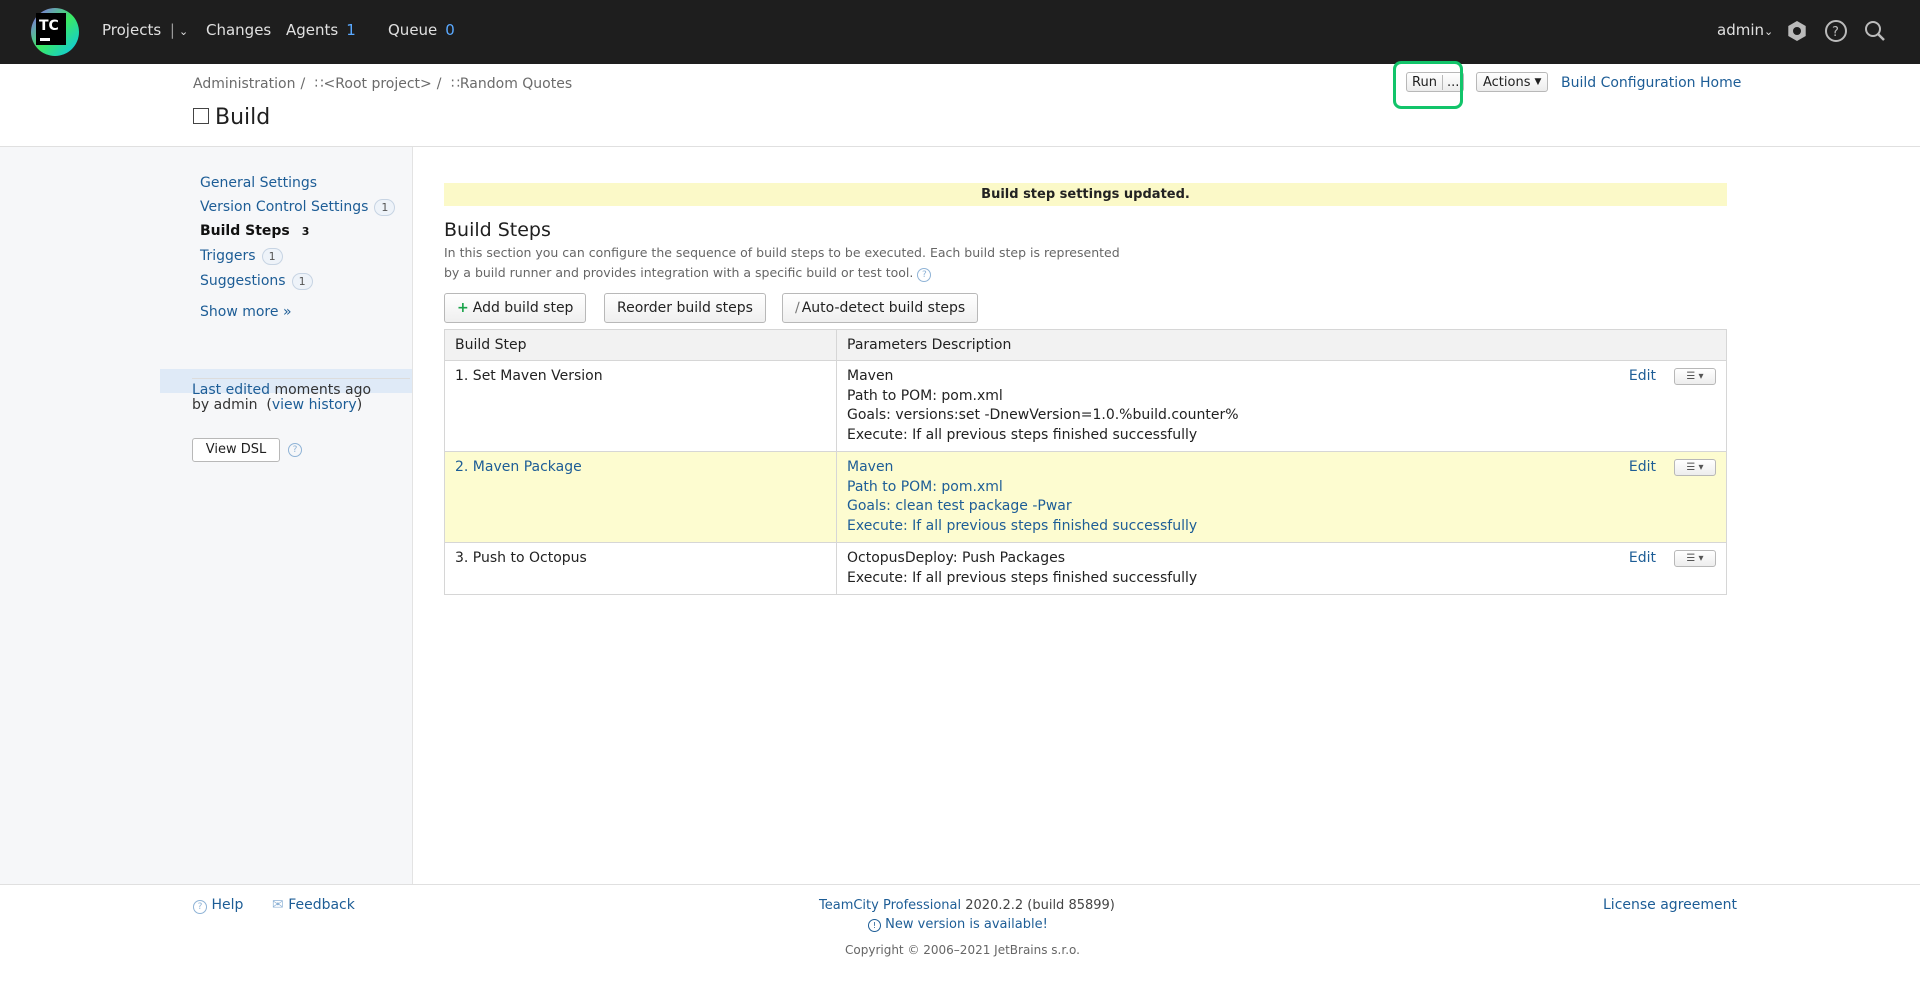 This screenshot has height=996, width=1920. What do you see at coordinates (523, 308) in the screenshot?
I see `add-build-step-label: Add build step` at bounding box center [523, 308].